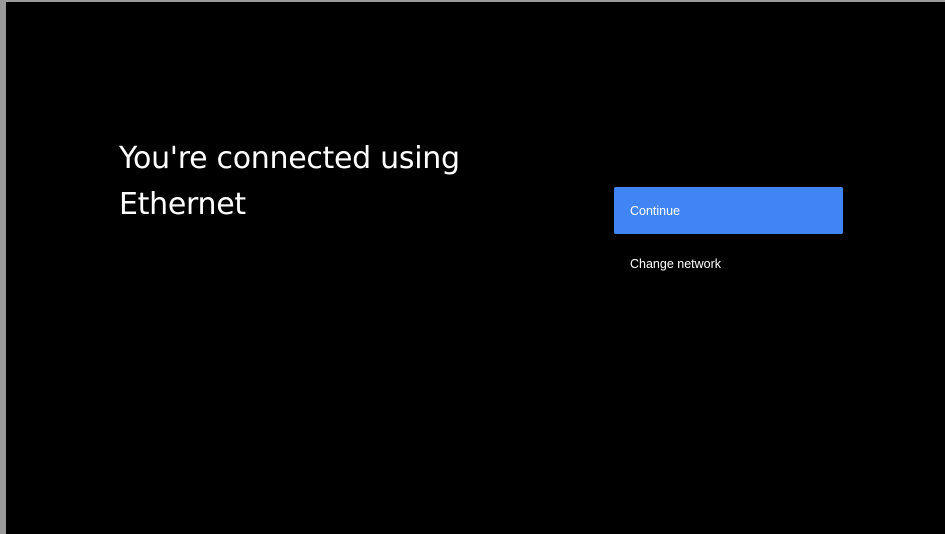 The image size is (945, 534). What do you see at coordinates (289, 181) in the screenshot?
I see `connection-status-heading: You're connected using Ethernet` at bounding box center [289, 181].